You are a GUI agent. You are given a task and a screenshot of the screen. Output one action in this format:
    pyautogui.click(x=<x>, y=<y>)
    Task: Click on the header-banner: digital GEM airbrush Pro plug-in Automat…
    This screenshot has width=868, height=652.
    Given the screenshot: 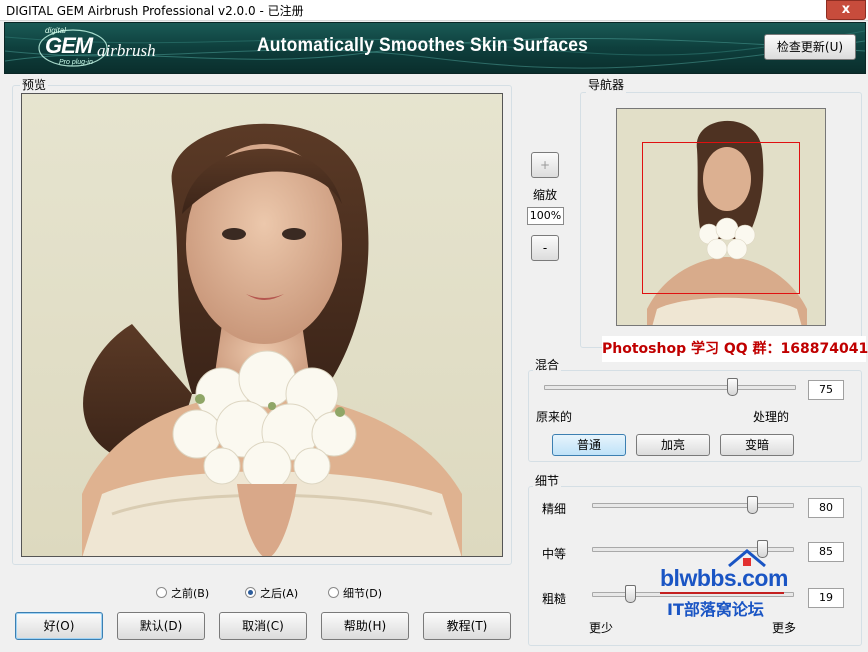 What is the action you would take?
    pyautogui.click(x=435, y=48)
    